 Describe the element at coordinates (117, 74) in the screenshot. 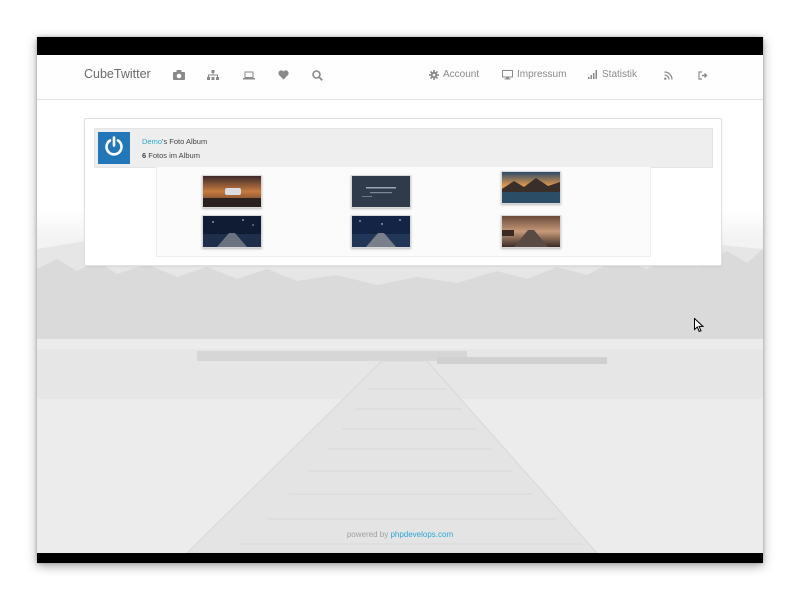

I see `brand-logo: CubeTwitter` at that location.